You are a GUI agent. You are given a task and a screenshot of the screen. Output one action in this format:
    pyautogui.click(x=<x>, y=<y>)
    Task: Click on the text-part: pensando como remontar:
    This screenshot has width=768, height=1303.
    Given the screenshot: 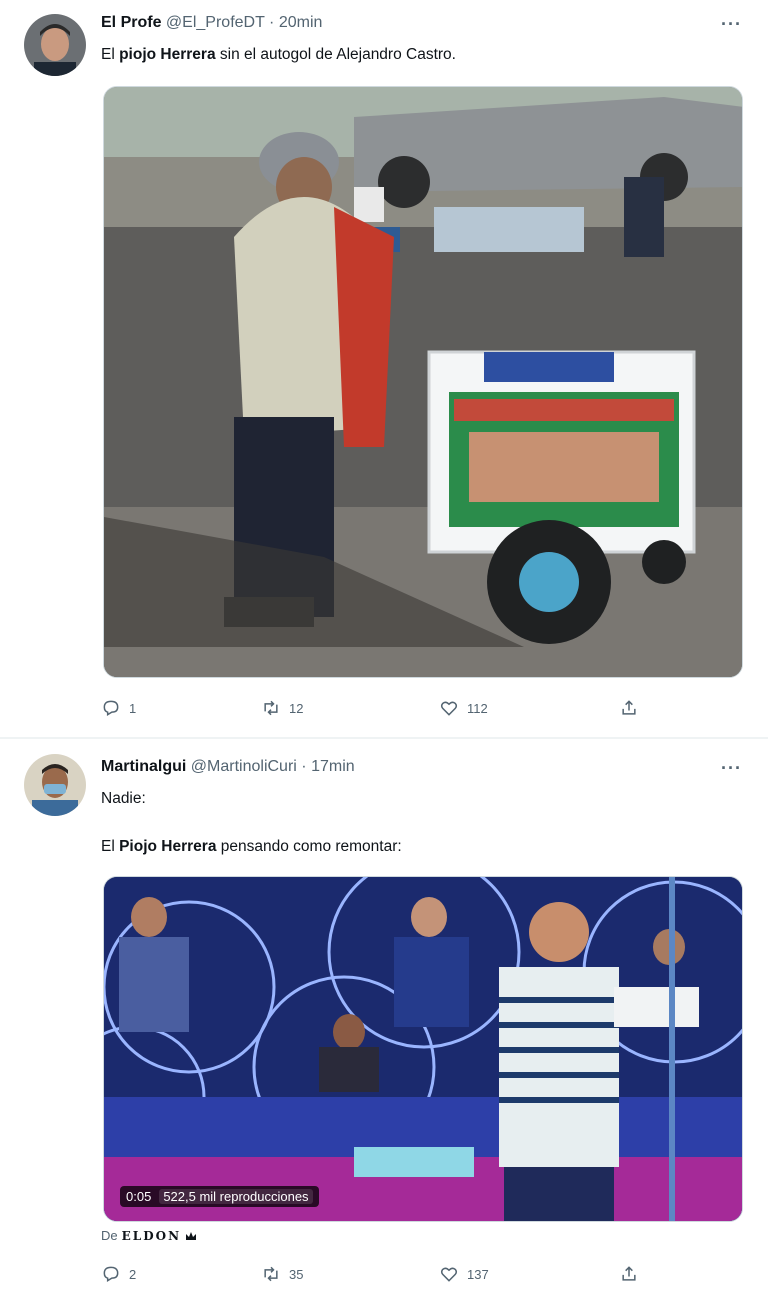 What is the action you would take?
    pyautogui.click(x=309, y=846)
    